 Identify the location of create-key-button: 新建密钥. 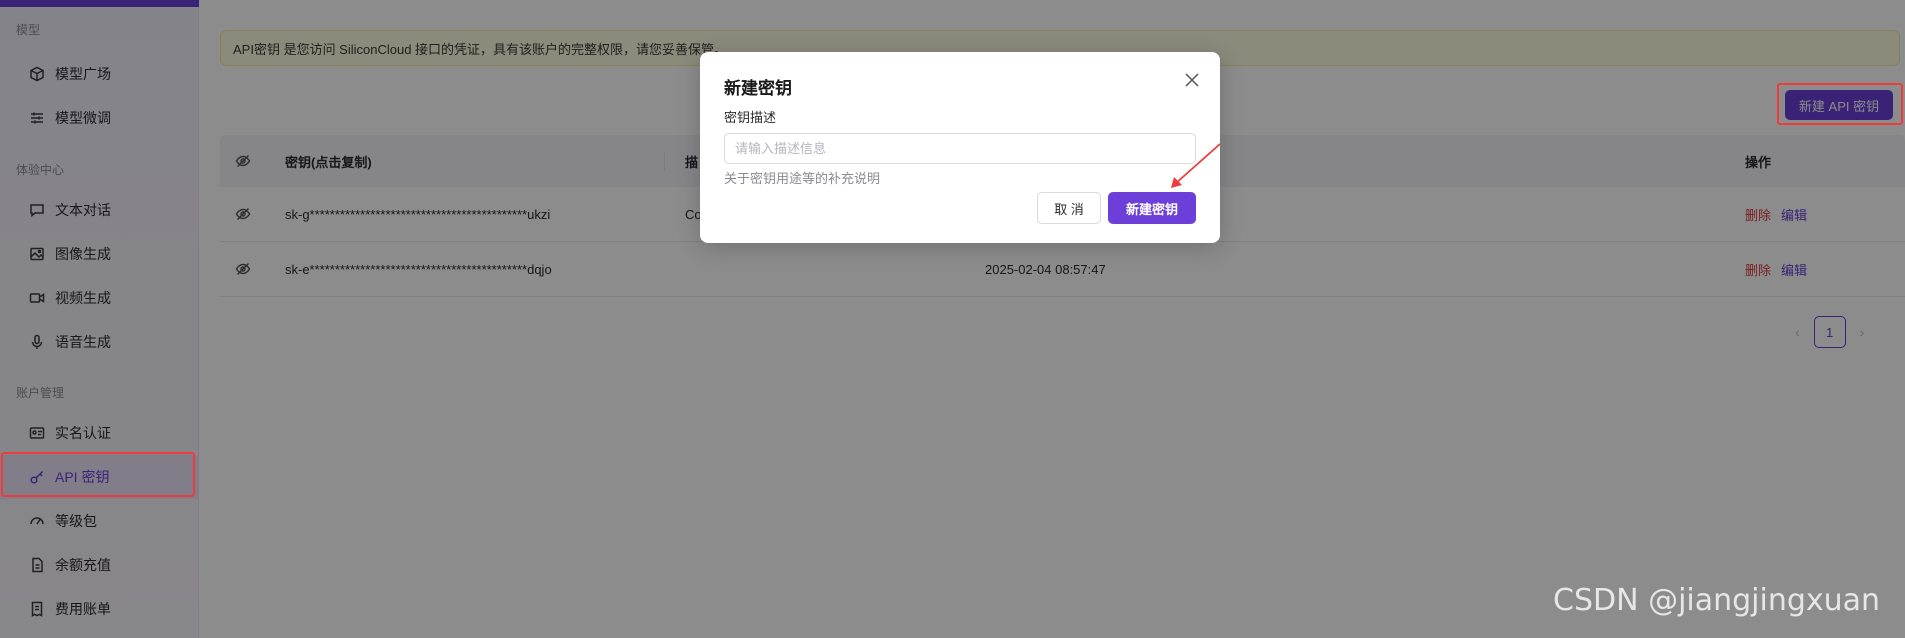
(1152, 208).